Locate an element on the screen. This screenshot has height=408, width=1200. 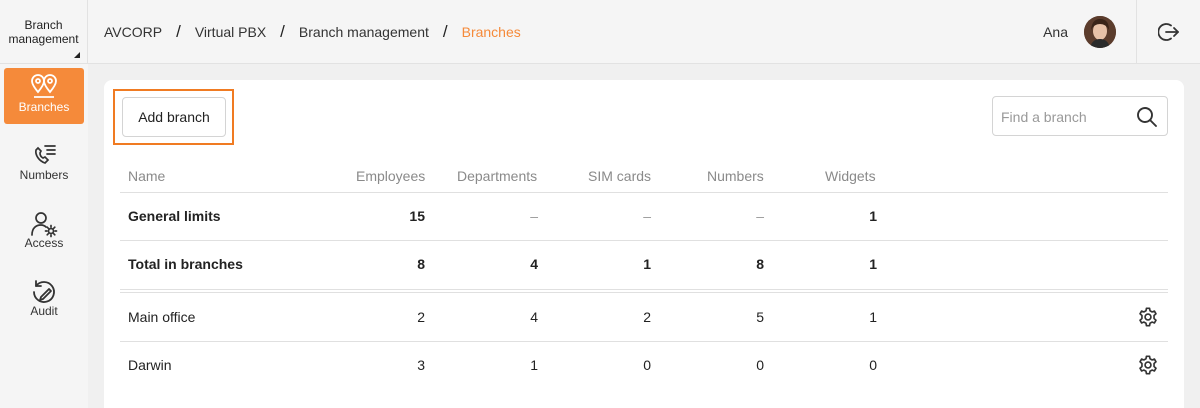
app-switcher-label: Branch management is located at coordinates (43, 32).